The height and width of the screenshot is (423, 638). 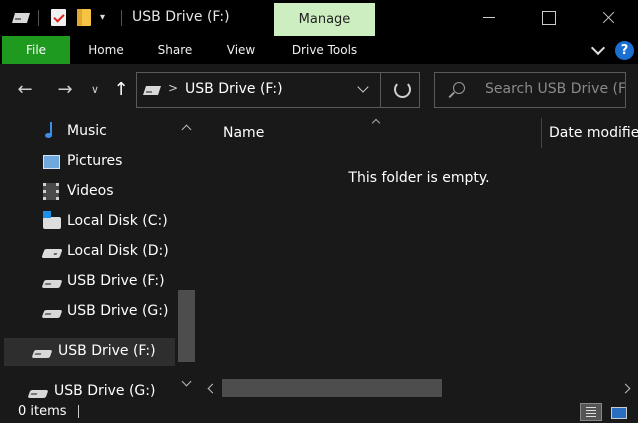 What do you see at coordinates (186, 257) in the screenshot?
I see `navigation-scrollbar` at bounding box center [186, 257].